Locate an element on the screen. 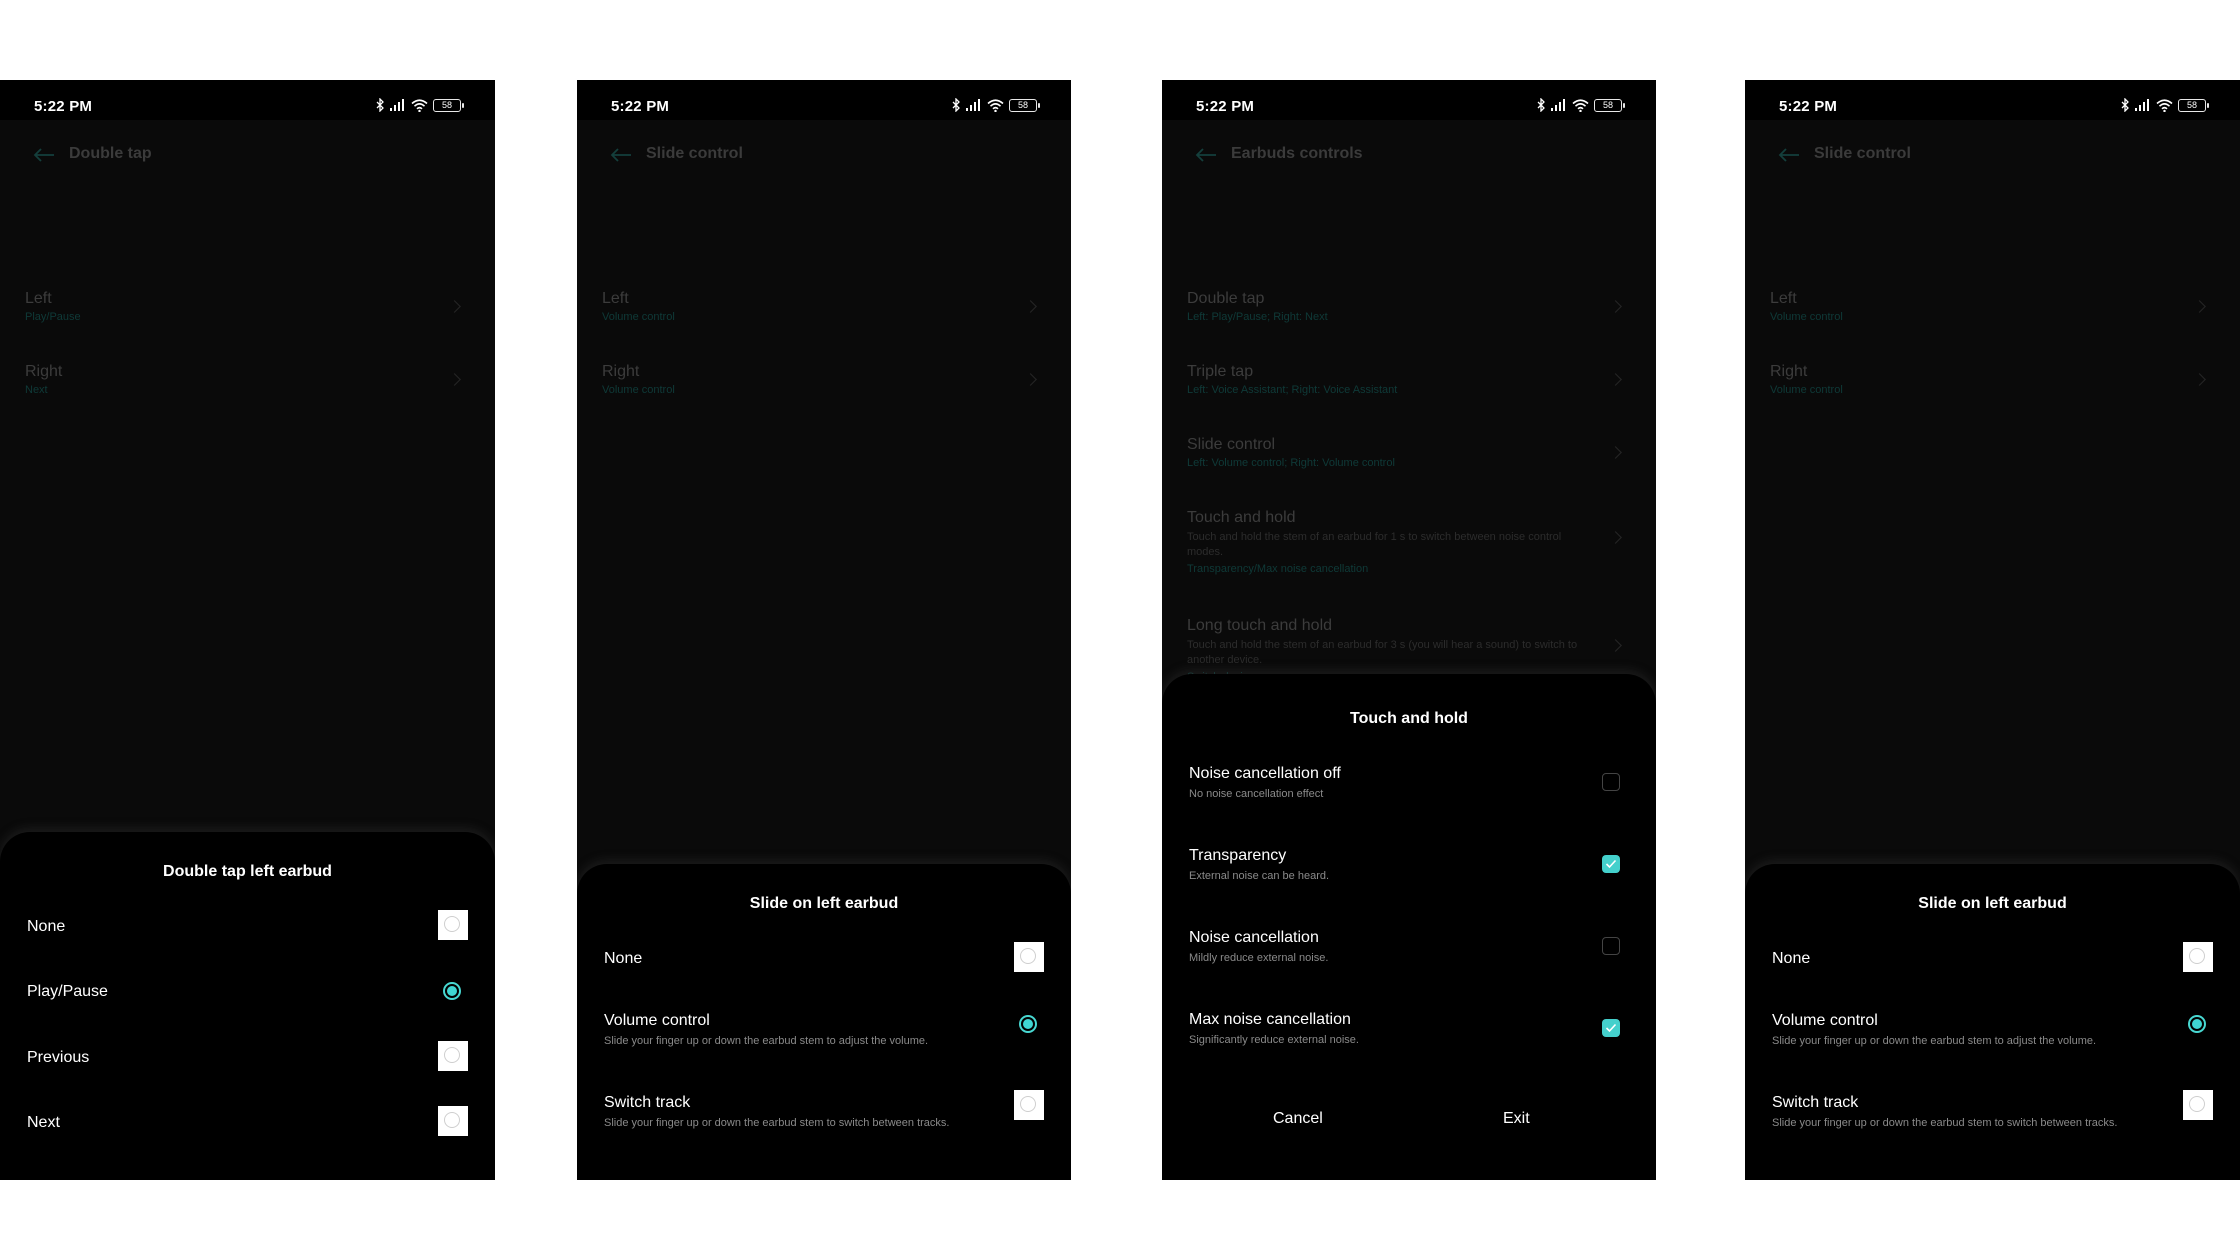  option-previous: Previous is located at coordinates (247, 1056).